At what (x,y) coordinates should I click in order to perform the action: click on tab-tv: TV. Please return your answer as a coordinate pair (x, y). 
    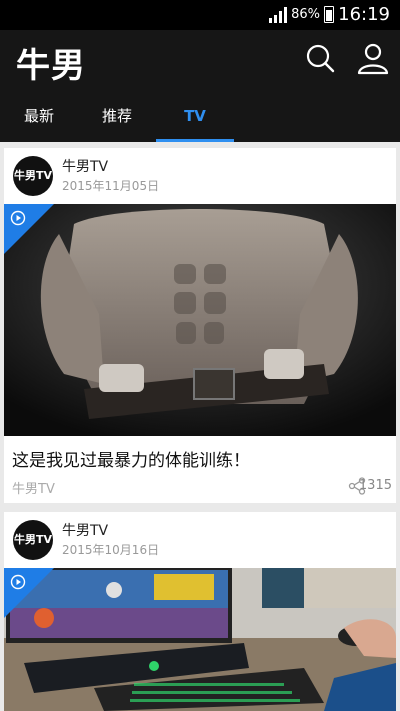
    Looking at the image, I should click on (195, 116).